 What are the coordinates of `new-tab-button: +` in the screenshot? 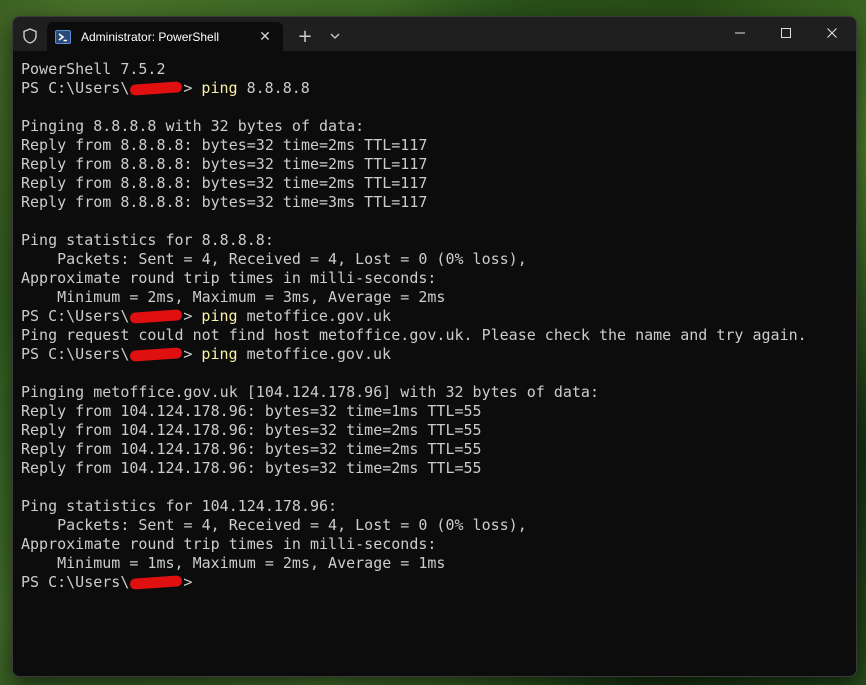 It's located at (305, 36).